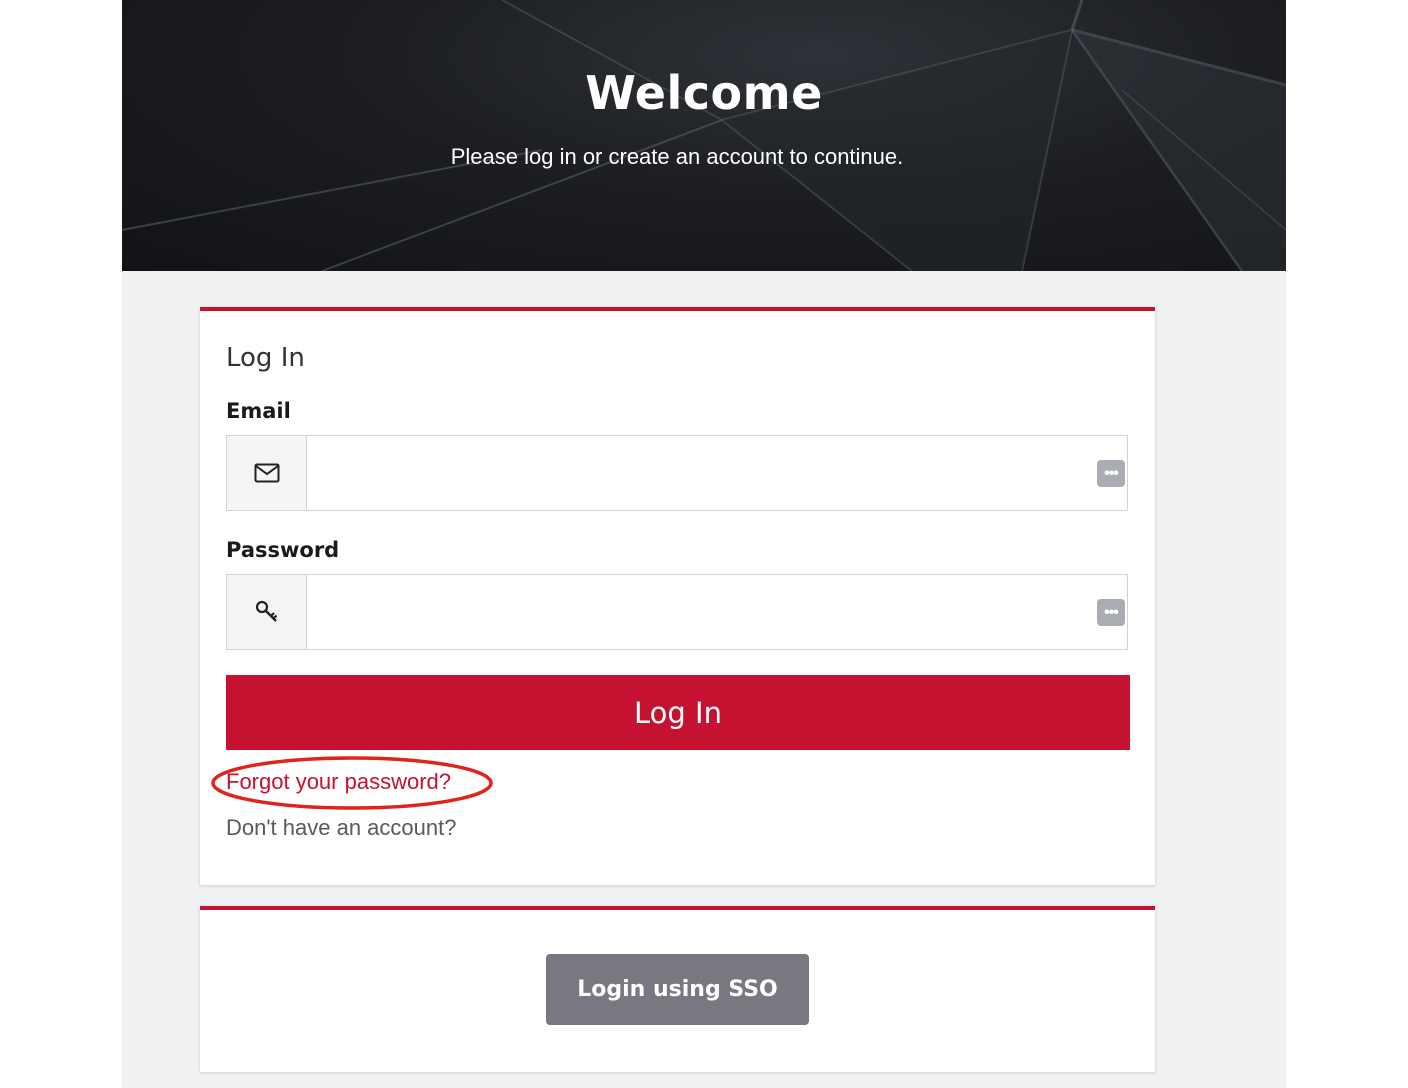  I want to click on email-field, so click(697, 473).